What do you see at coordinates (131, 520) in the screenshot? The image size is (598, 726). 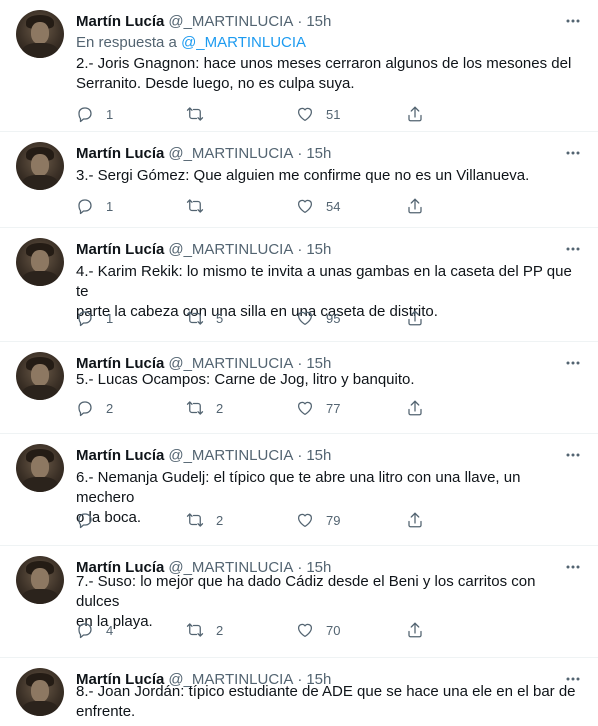 I see `reply-button` at bounding box center [131, 520].